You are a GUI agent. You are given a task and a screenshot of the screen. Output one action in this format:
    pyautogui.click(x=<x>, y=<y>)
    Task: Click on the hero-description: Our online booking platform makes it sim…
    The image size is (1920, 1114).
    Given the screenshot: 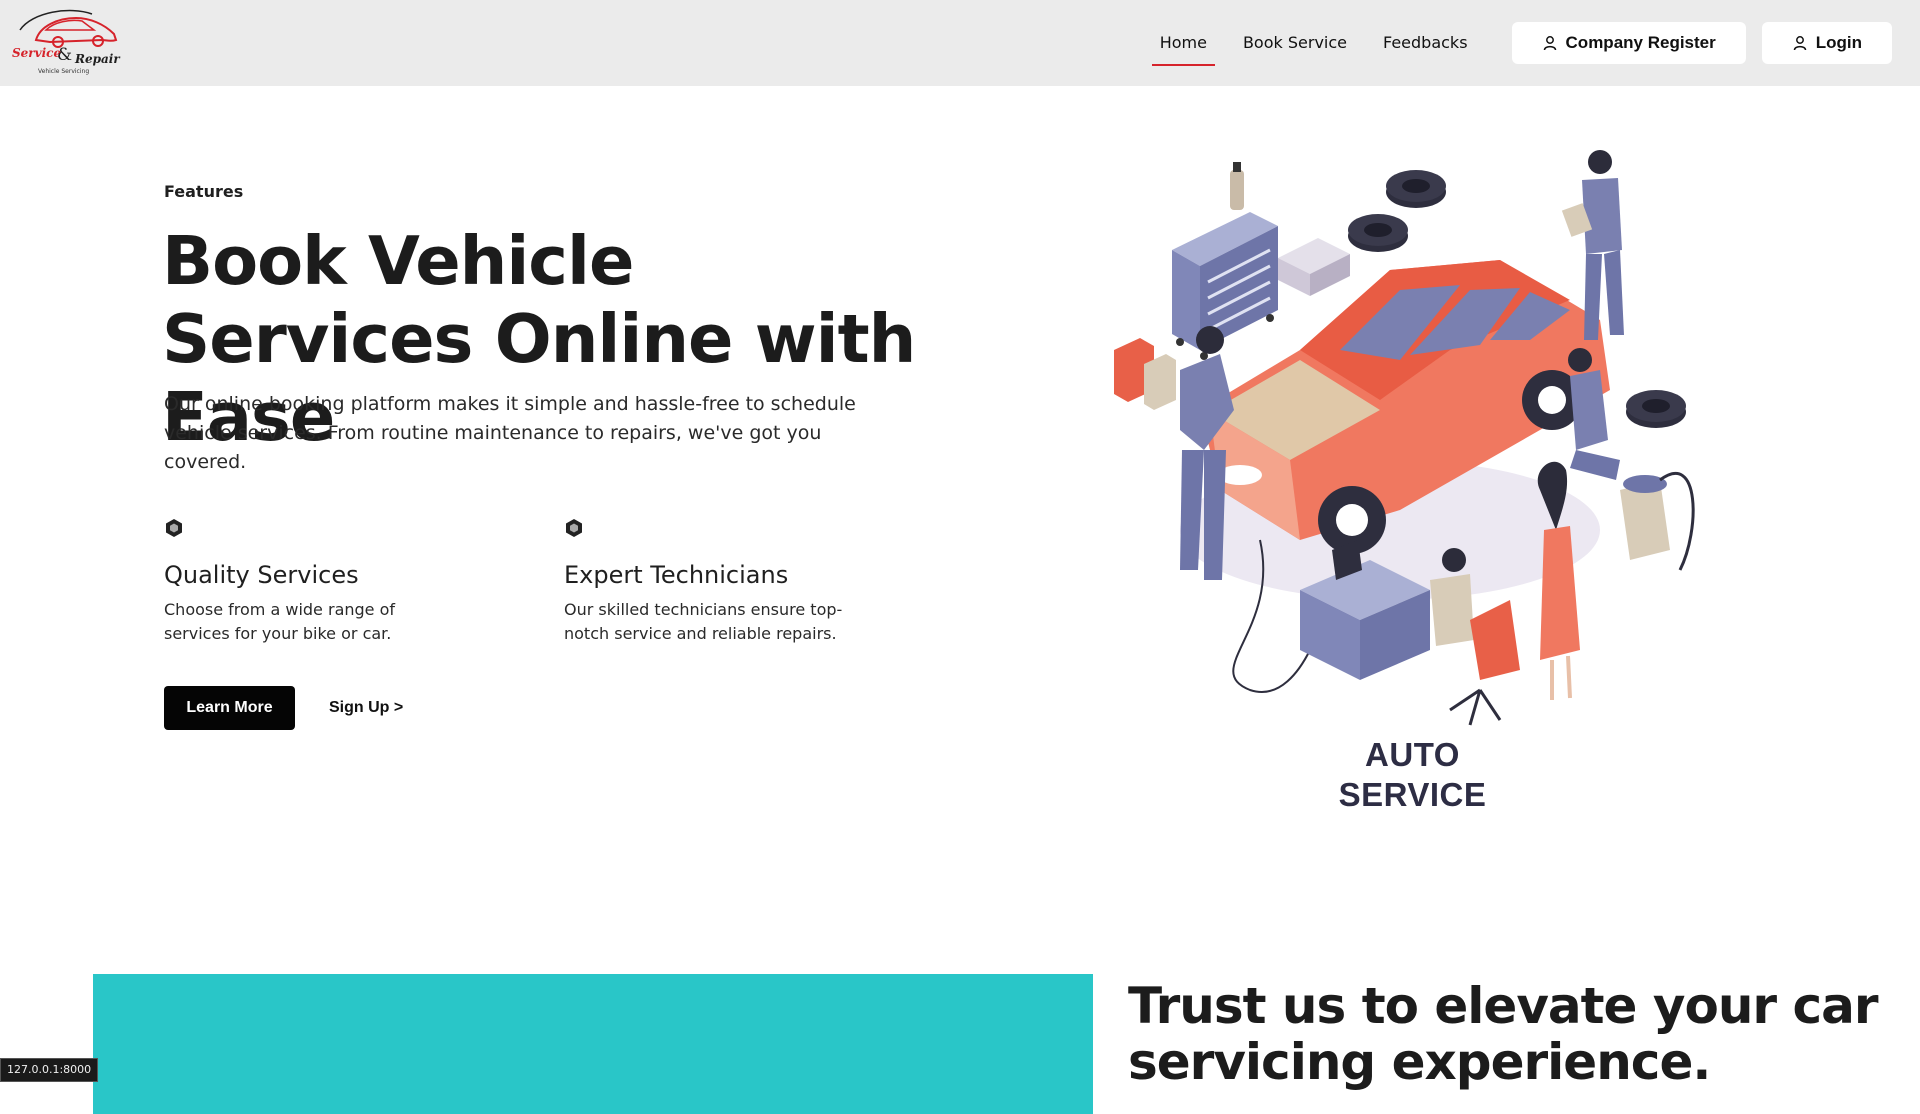 What is the action you would take?
    pyautogui.click(x=510, y=433)
    